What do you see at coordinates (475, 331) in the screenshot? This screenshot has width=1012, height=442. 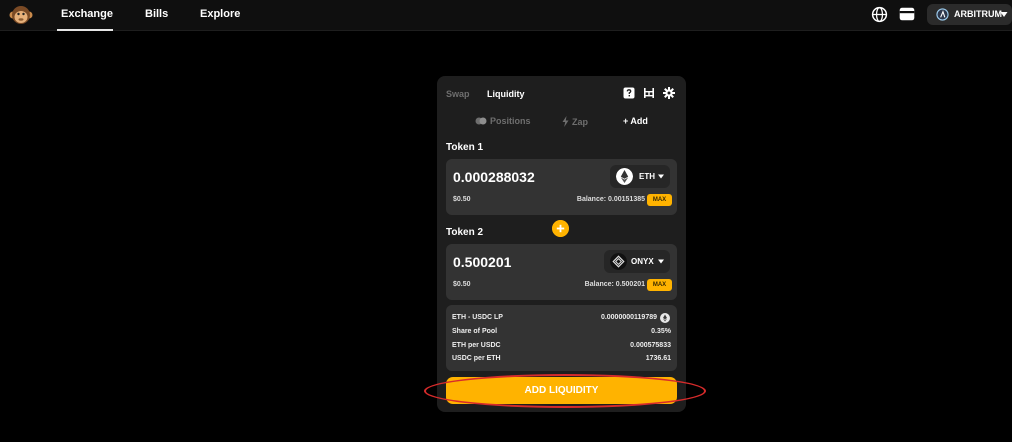 I see `share-label: Share of Pool` at bounding box center [475, 331].